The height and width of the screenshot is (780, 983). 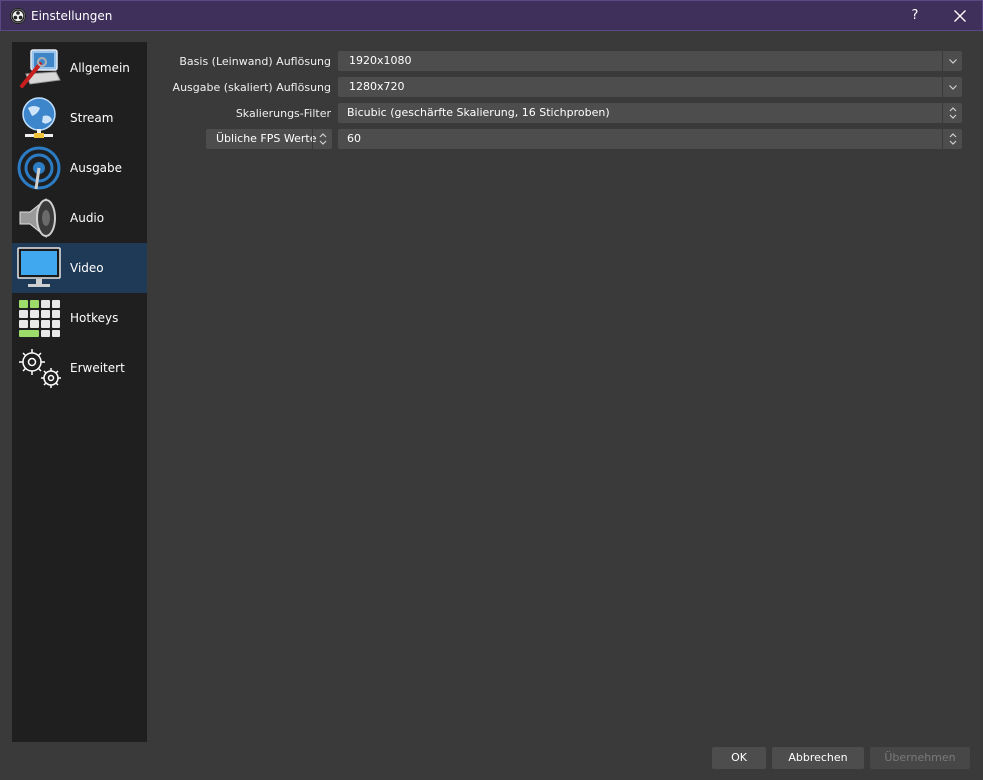 I want to click on fps-type-select: Übliche FPS Werte, so click(x=269, y=139).